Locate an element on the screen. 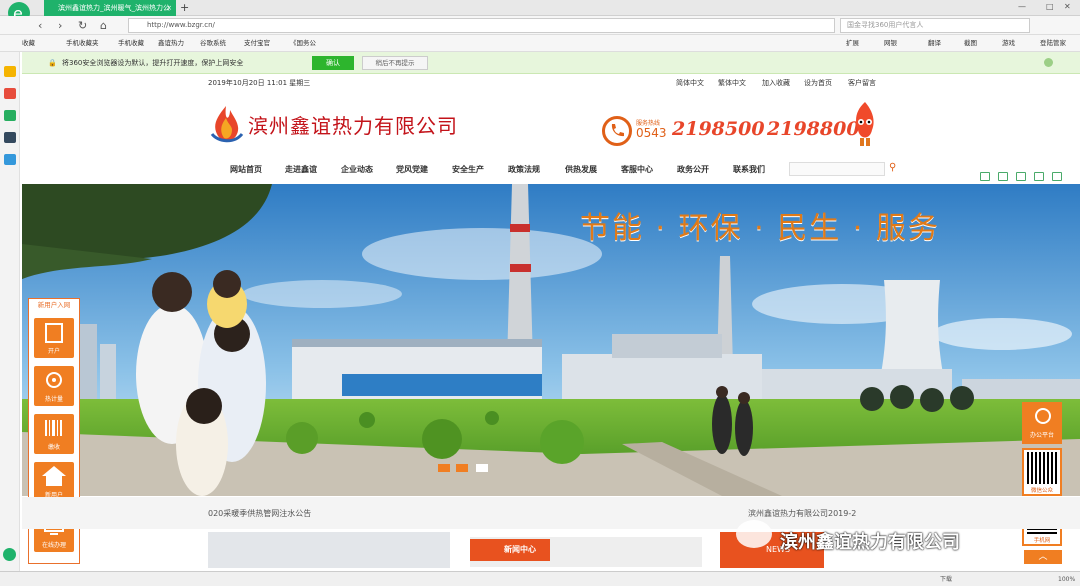  office-platform-label: 办公平台 is located at coordinates (1041, 435).